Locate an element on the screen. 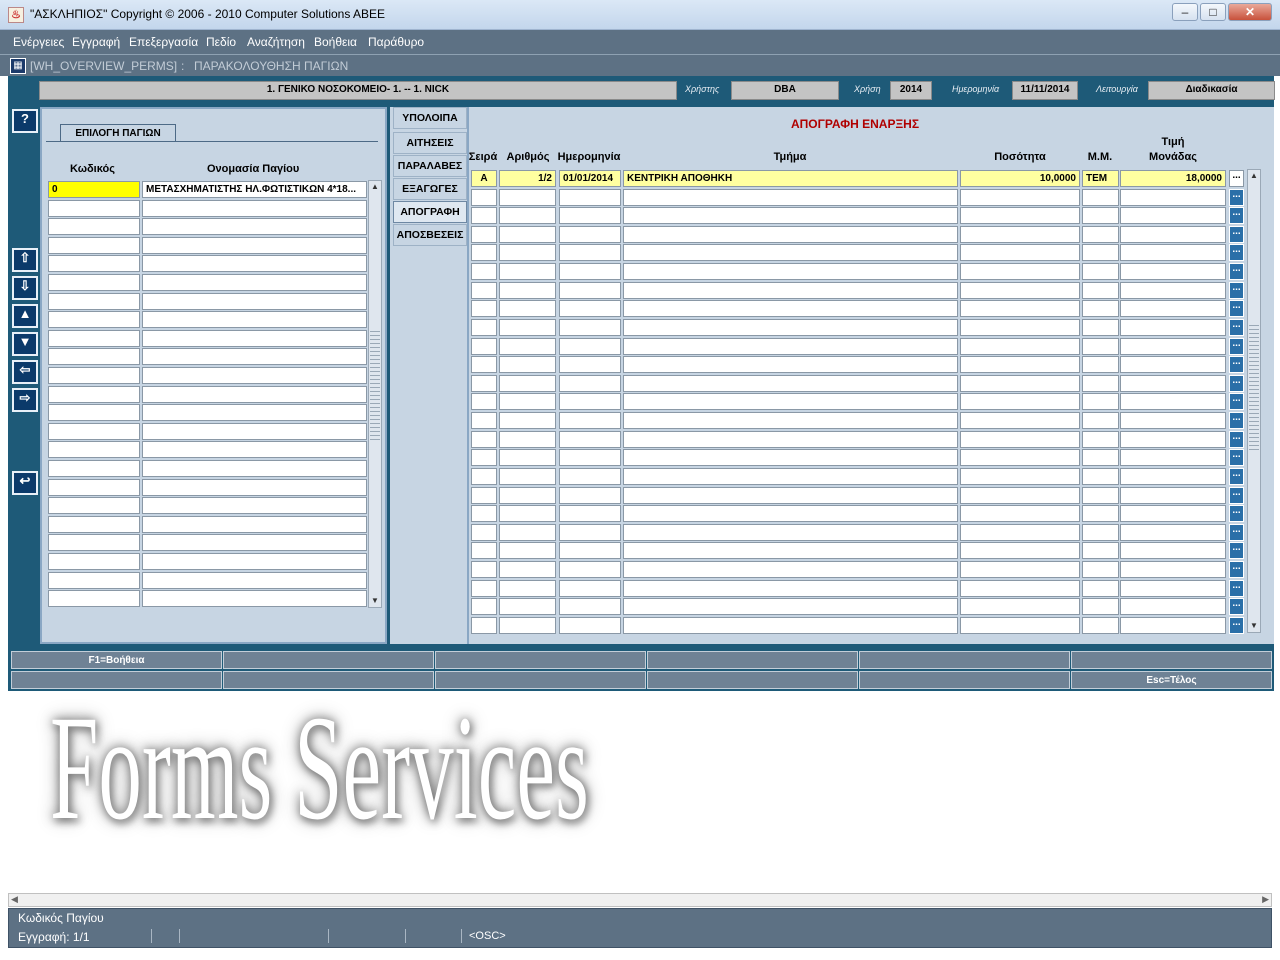 This screenshot has width=1280, height=960. number-cell: 1/2 is located at coordinates (527, 178).